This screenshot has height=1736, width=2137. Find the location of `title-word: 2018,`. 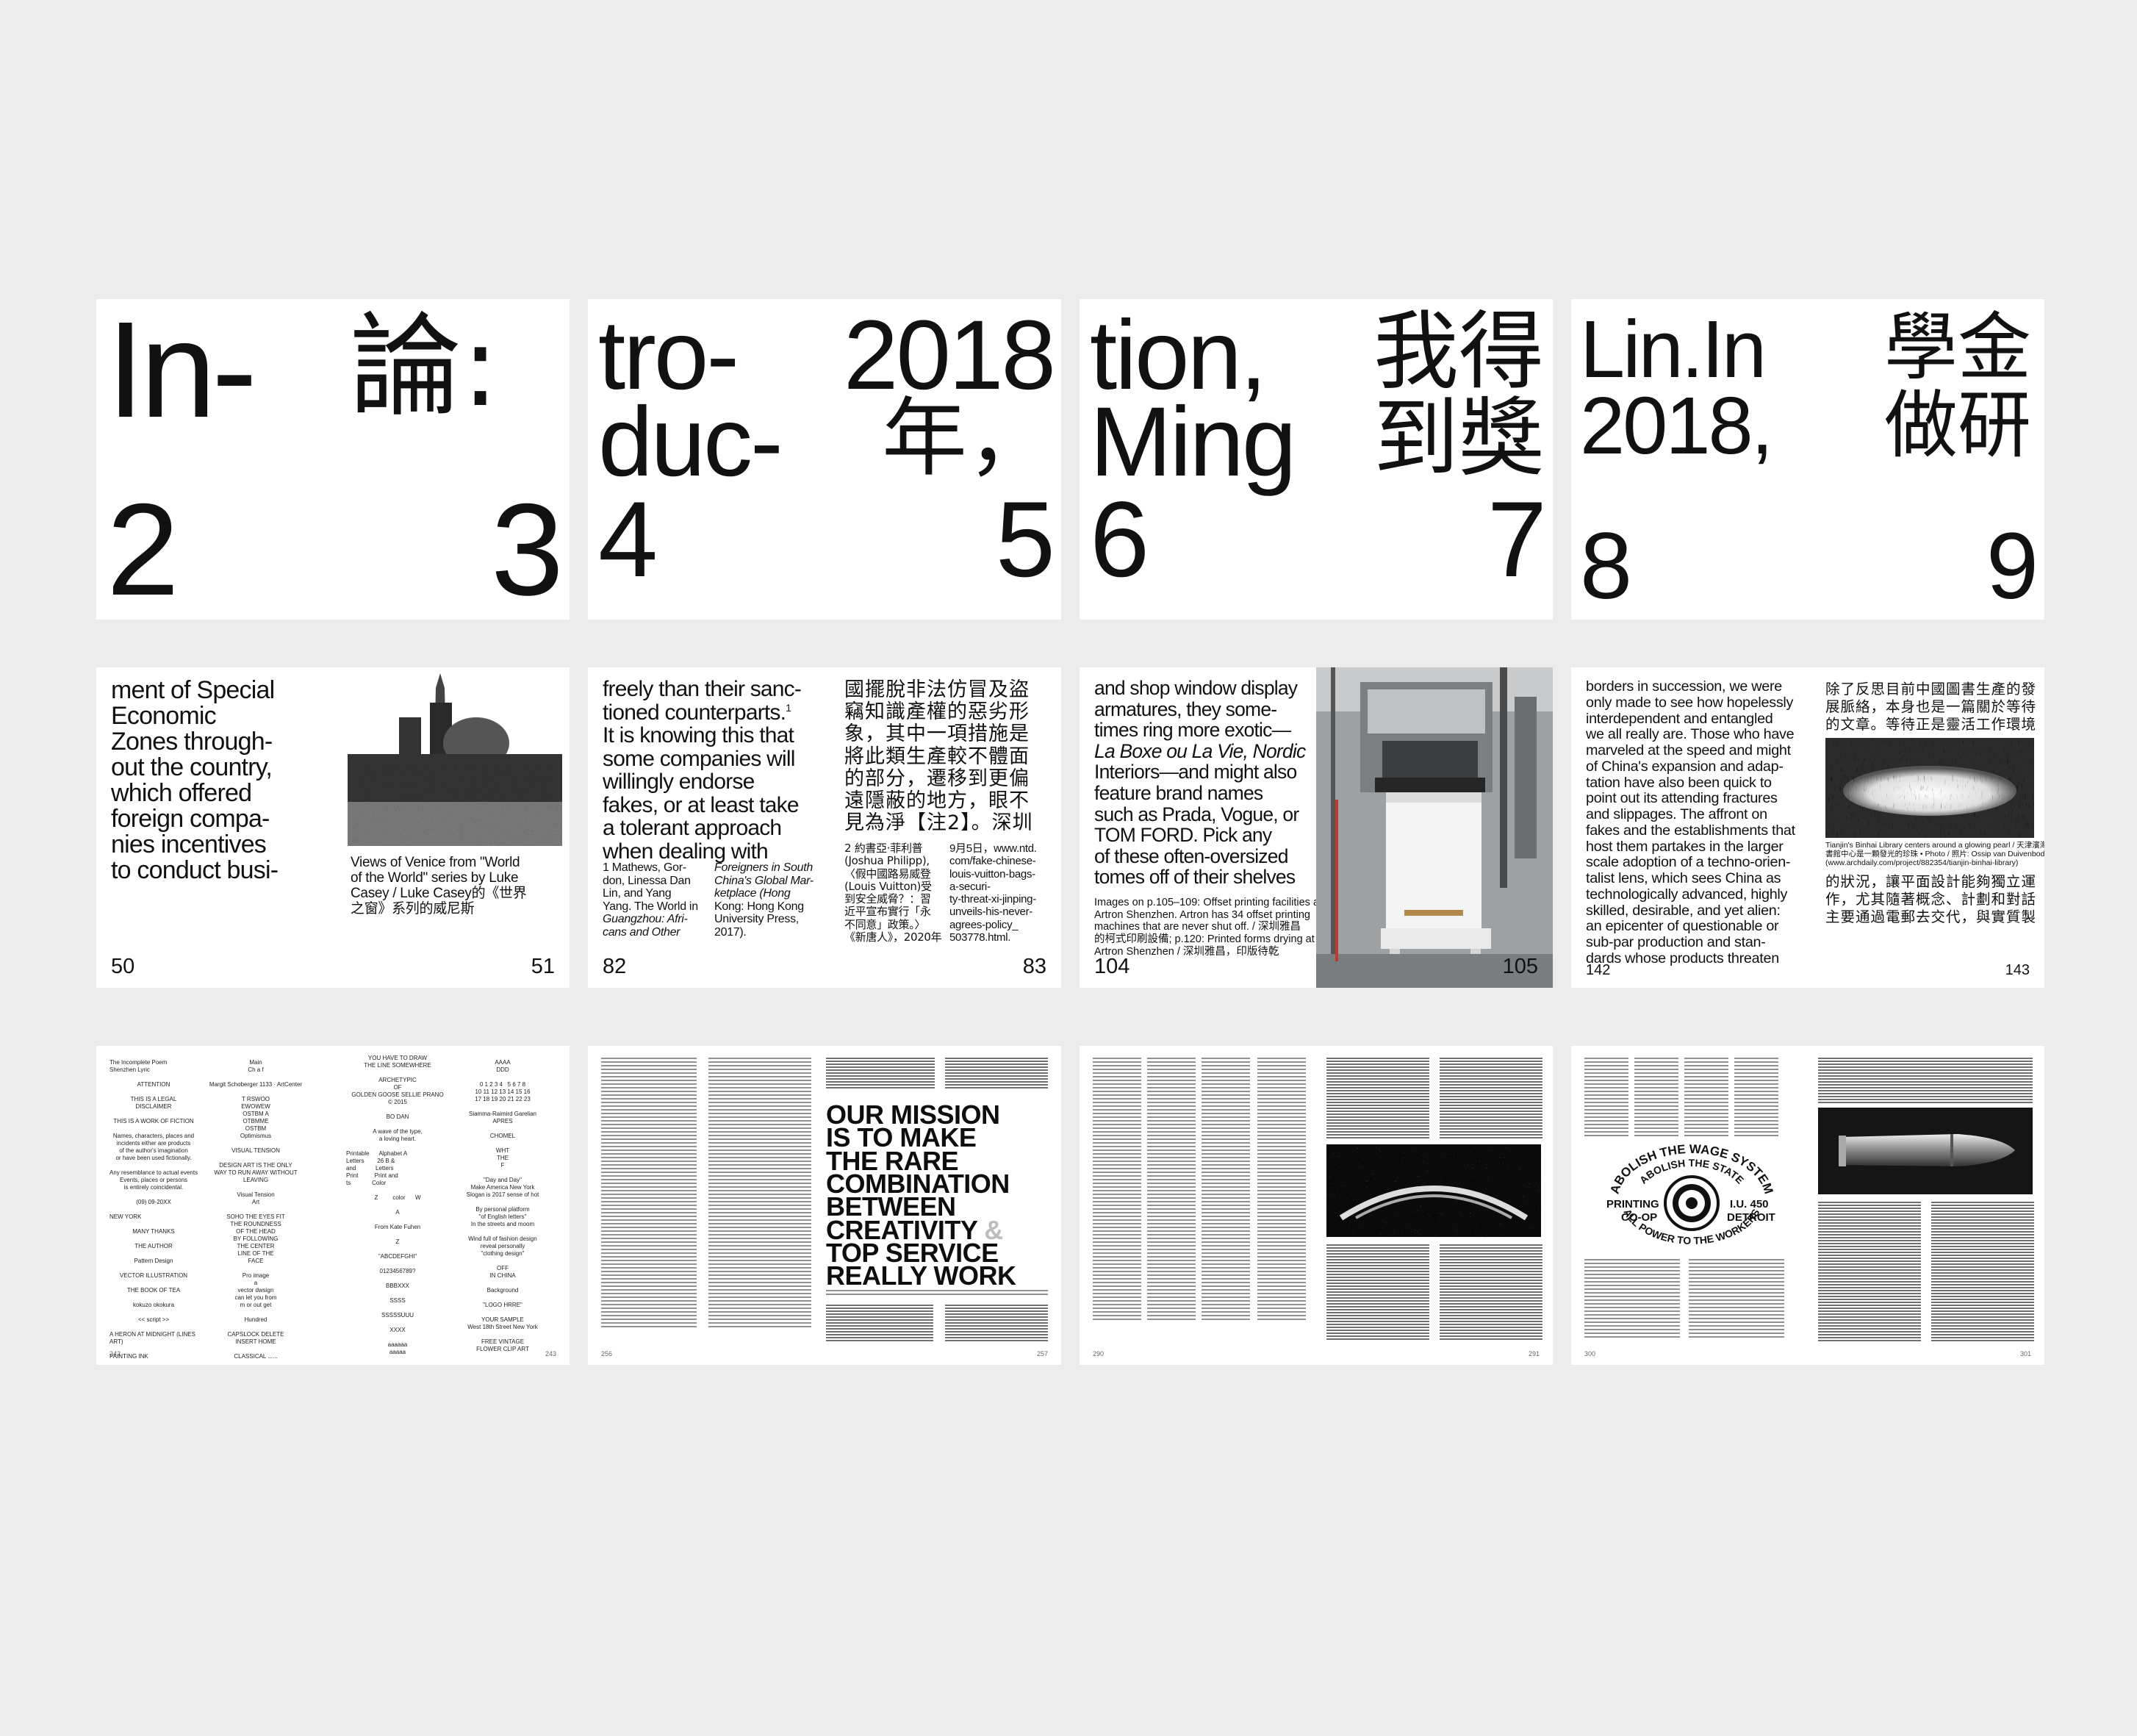

title-word: 2018, is located at coordinates (1676, 426).